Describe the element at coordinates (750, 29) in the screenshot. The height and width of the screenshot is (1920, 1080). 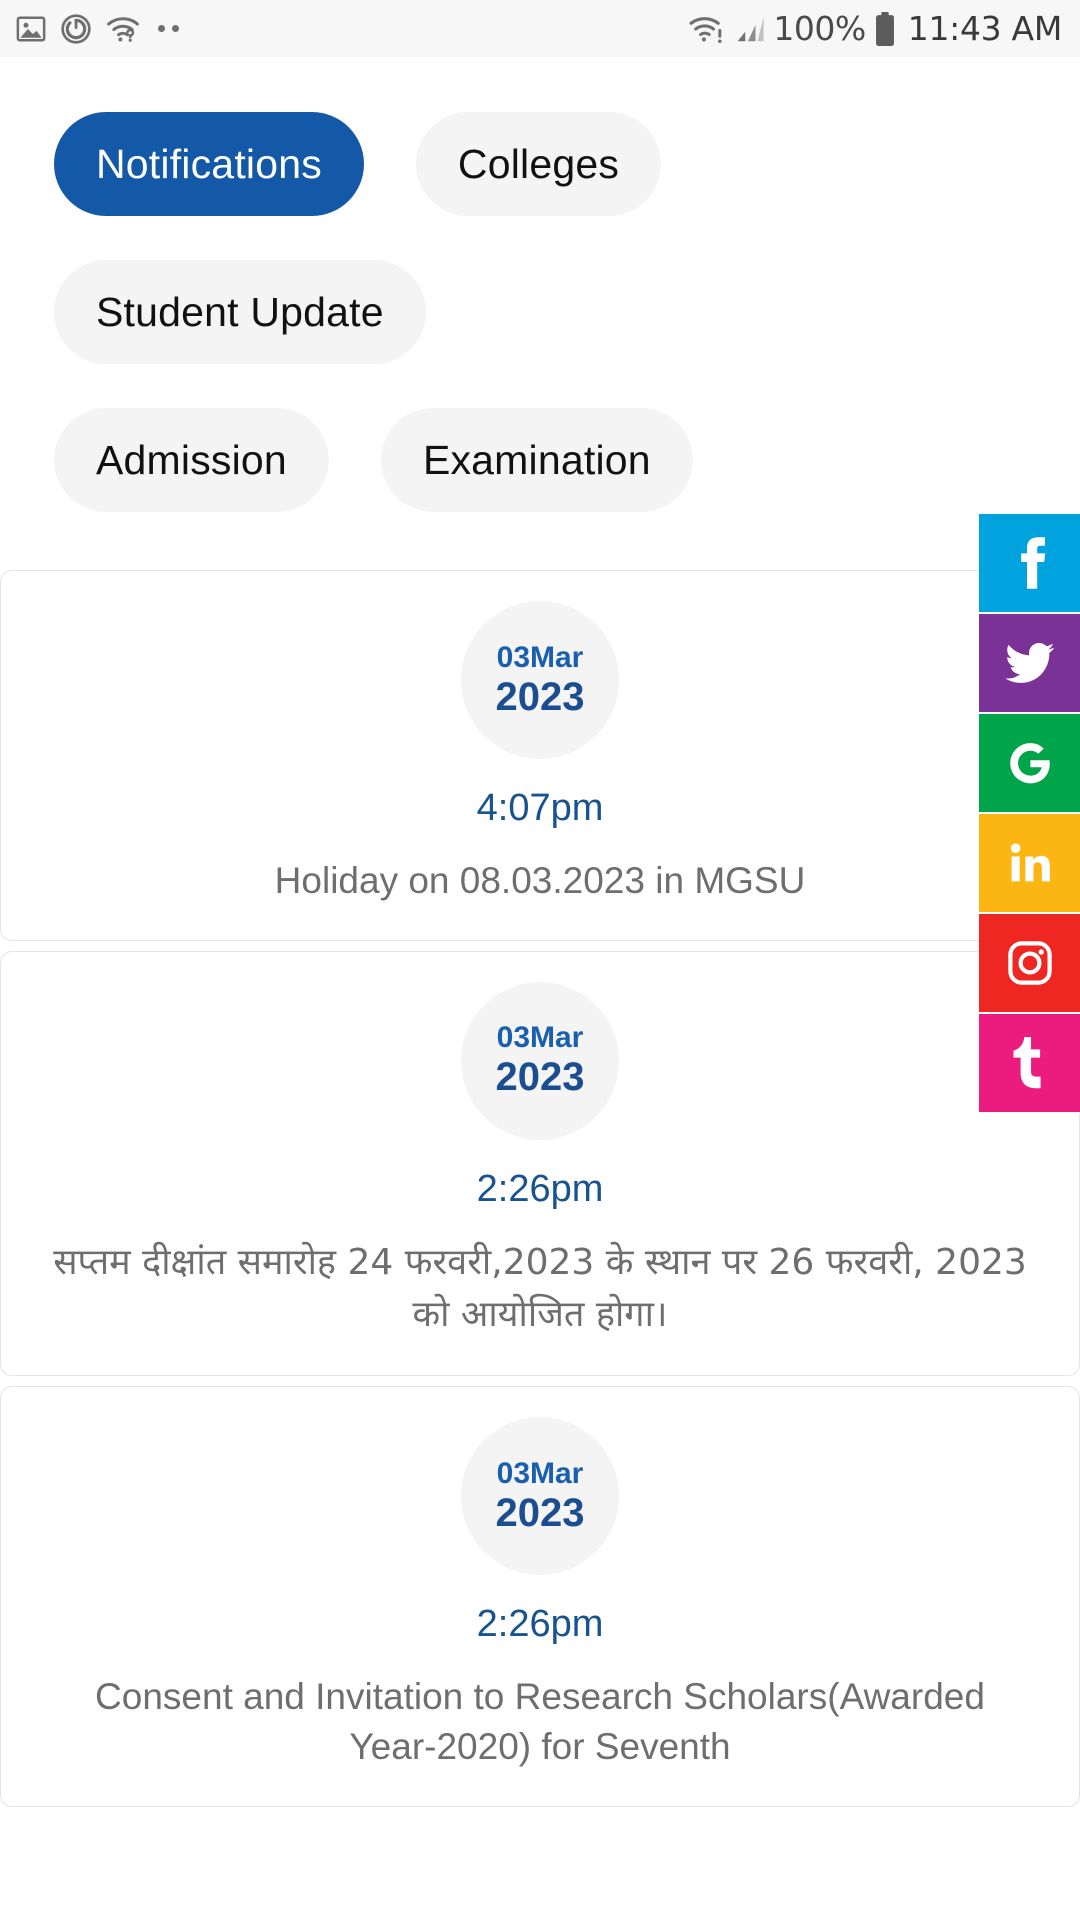
I see `signal-bars-icon` at that location.